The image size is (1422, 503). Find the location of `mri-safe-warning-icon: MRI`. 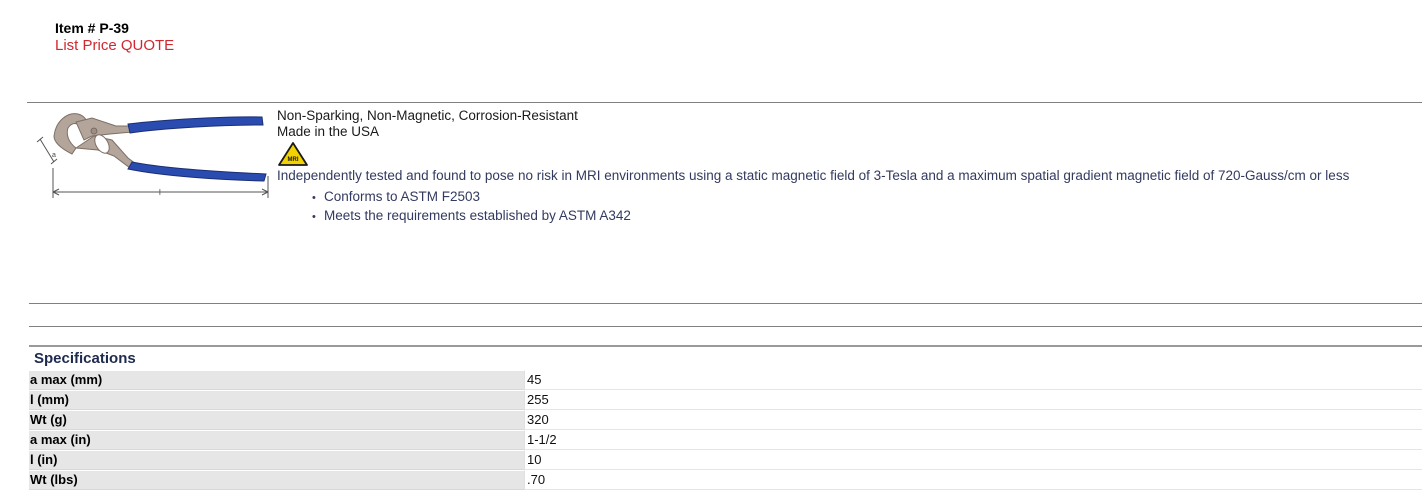

mri-safe-warning-icon: MRI is located at coordinates (293, 154).